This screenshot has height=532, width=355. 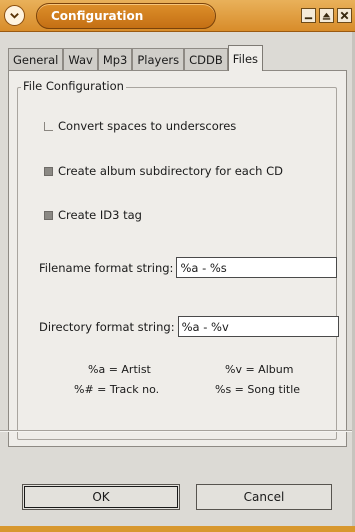 I want to click on frame-title: File Configuration, so click(x=73, y=86).